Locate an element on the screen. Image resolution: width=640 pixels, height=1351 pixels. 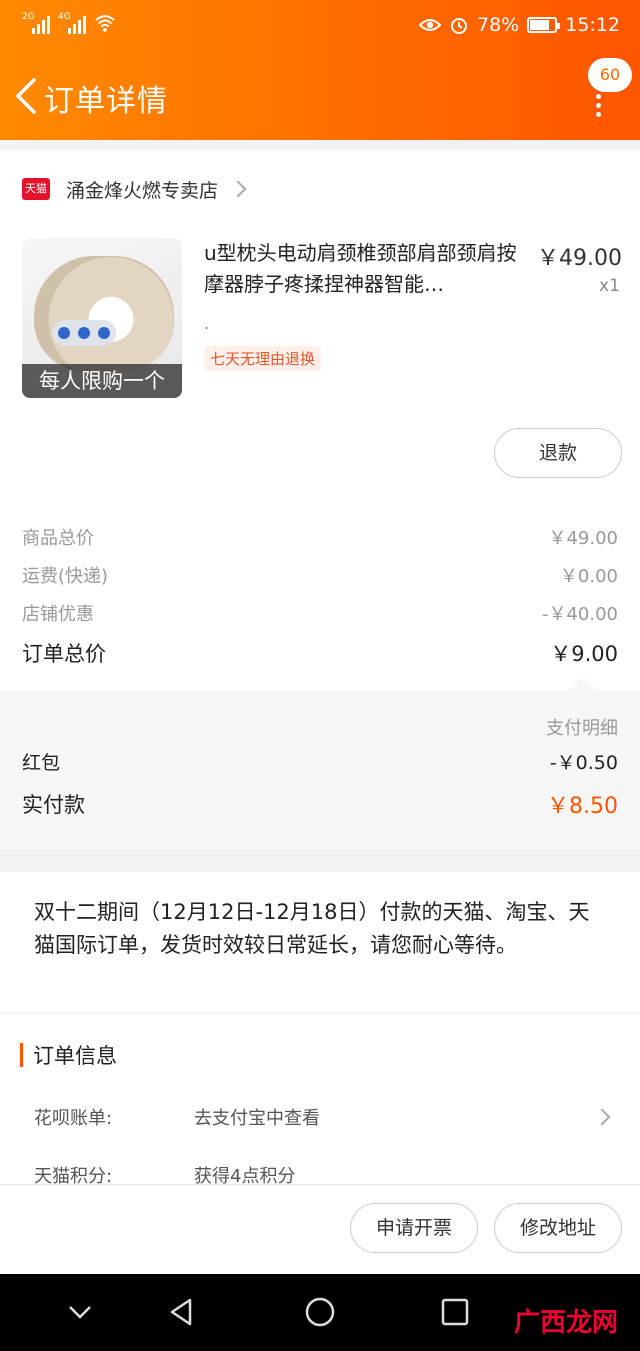
request-invoice-button: 申请开票 is located at coordinates (414, 1228).